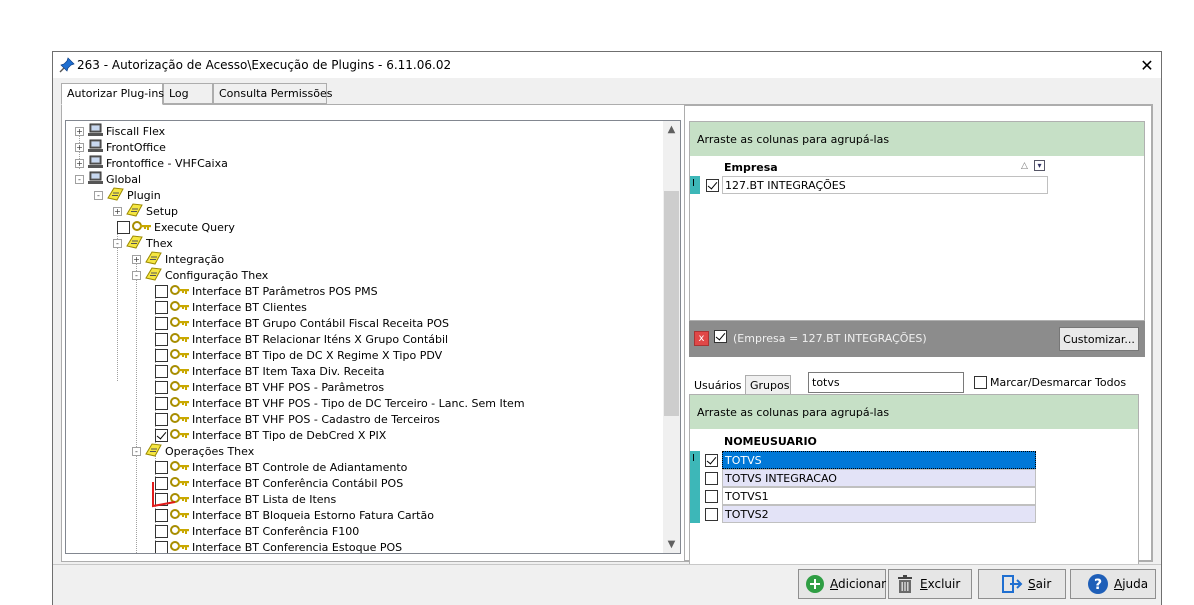 The height and width of the screenshot is (605, 1194). I want to click on tree-node: Interface BT Tipo de DebCred X PIX, so click(270, 435).